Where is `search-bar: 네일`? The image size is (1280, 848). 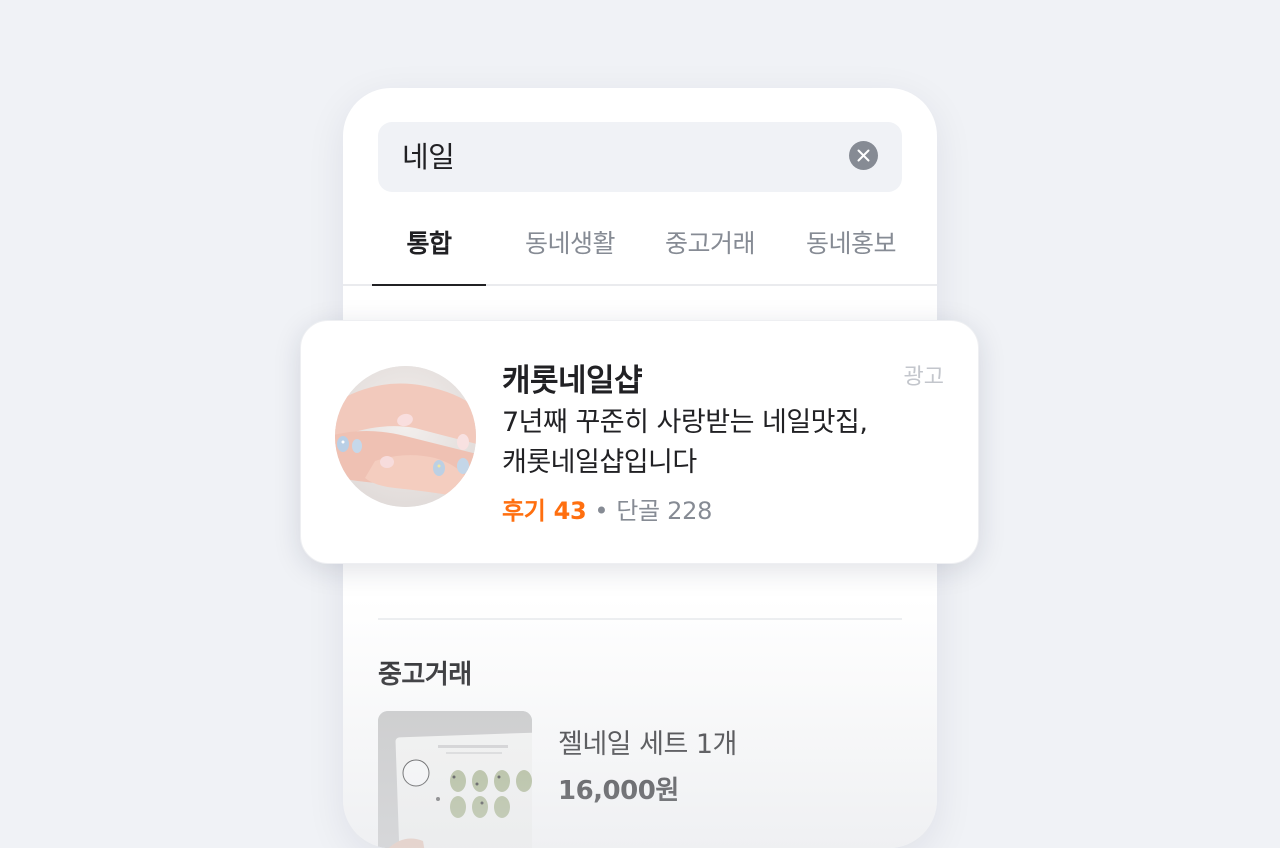 search-bar: 네일 is located at coordinates (640, 157).